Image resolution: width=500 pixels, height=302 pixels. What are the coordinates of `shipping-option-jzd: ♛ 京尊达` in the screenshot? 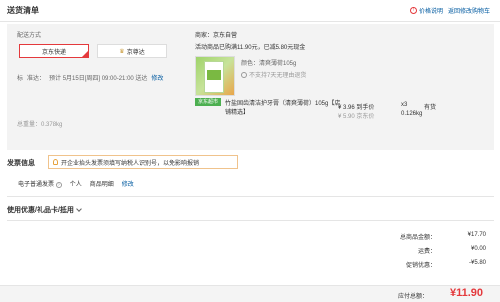 It's located at (132, 51).